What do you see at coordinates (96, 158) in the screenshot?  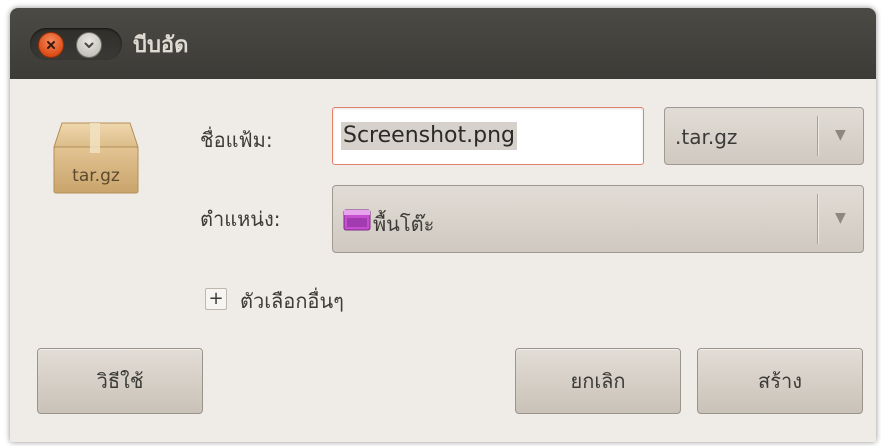 I see `archive-box-icon: tar.gz` at bounding box center [96, 158].